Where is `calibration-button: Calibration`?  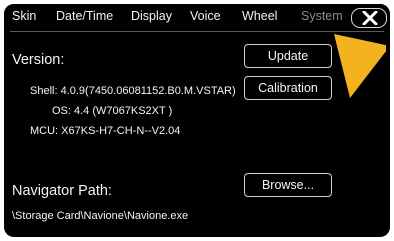 calibration-button: Calibration is located at coordinates (288, 88).